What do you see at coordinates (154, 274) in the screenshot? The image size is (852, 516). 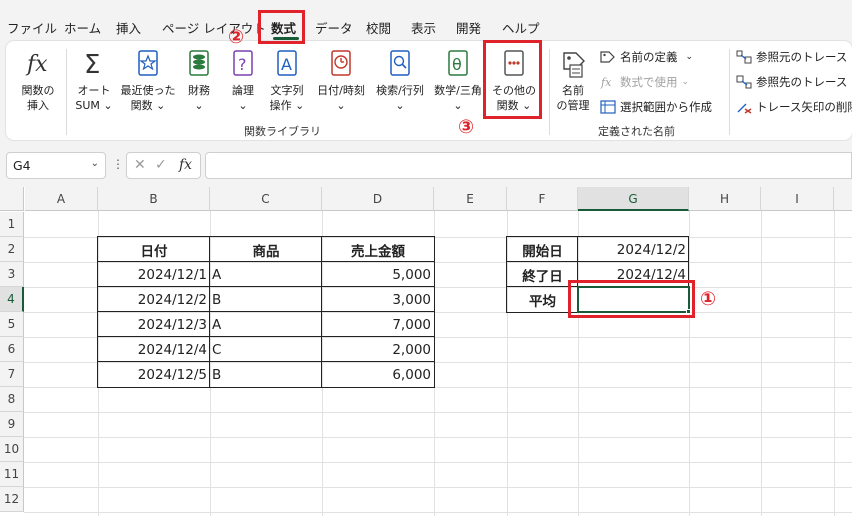 I see `cell-date: 2024/12/1` at bounding box center [154, 274].